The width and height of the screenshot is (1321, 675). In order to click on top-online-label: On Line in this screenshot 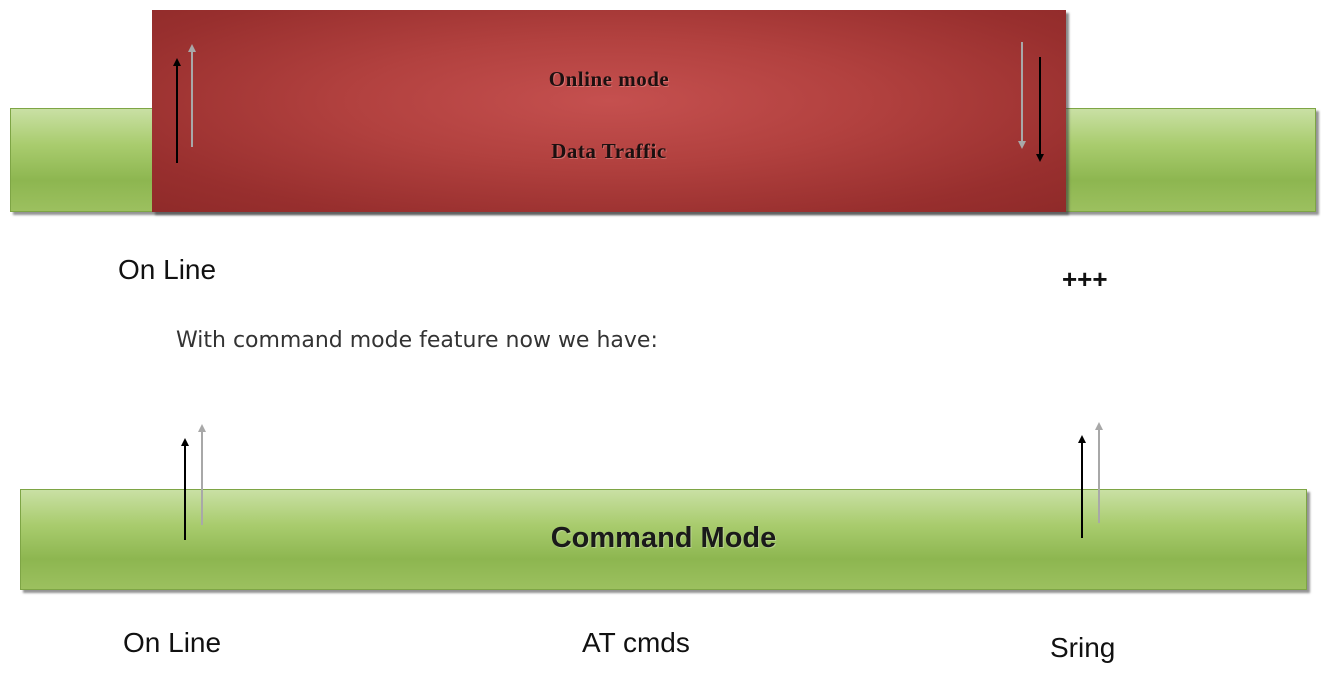, I will do `click(167, 269)`.